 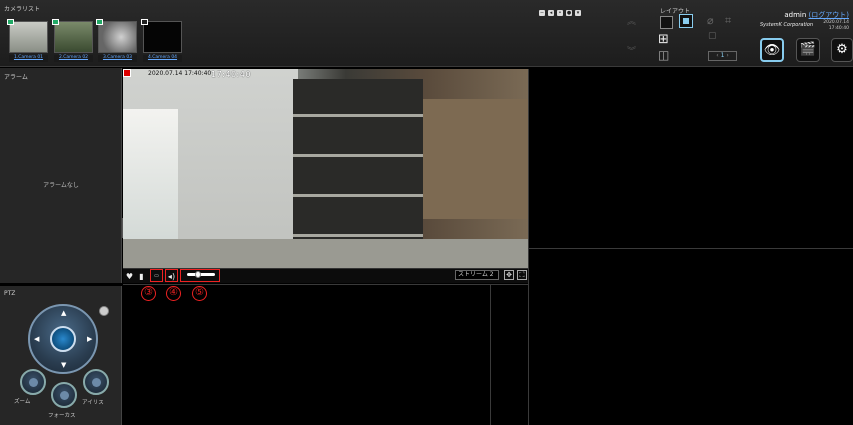 I want to click on callout-5: ⑤, so click(x=199, y=293).